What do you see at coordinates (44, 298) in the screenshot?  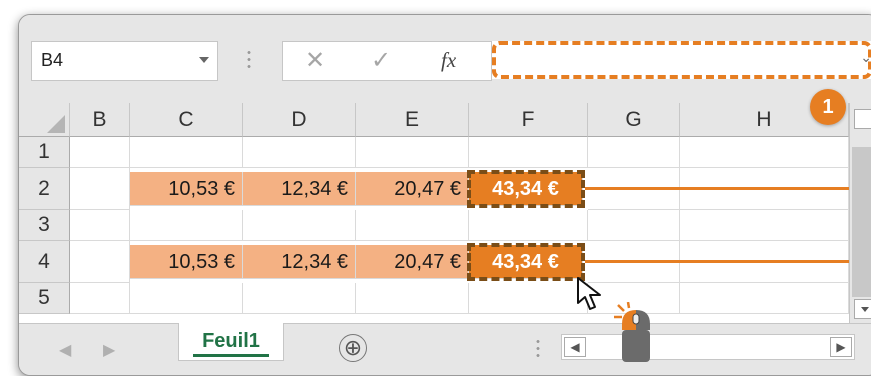 I see `row-header-5: 5` at bounding box center [44, 298].